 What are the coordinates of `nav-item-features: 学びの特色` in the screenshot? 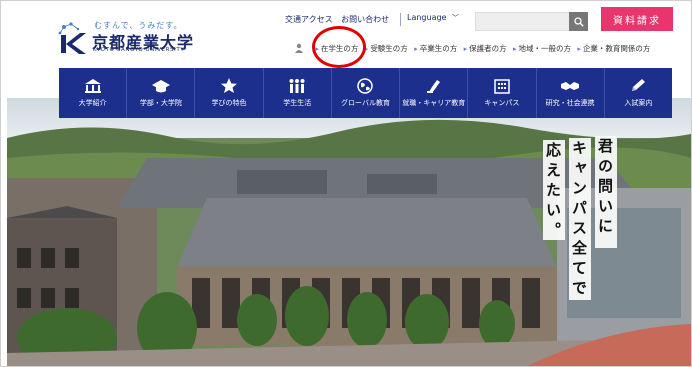 It's located at (229, 93).